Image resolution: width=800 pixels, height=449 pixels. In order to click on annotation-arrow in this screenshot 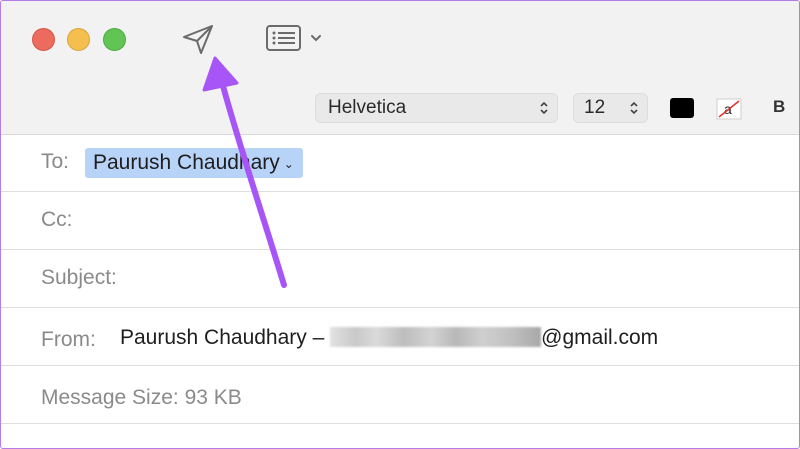, I will do `click(244, 172)`.